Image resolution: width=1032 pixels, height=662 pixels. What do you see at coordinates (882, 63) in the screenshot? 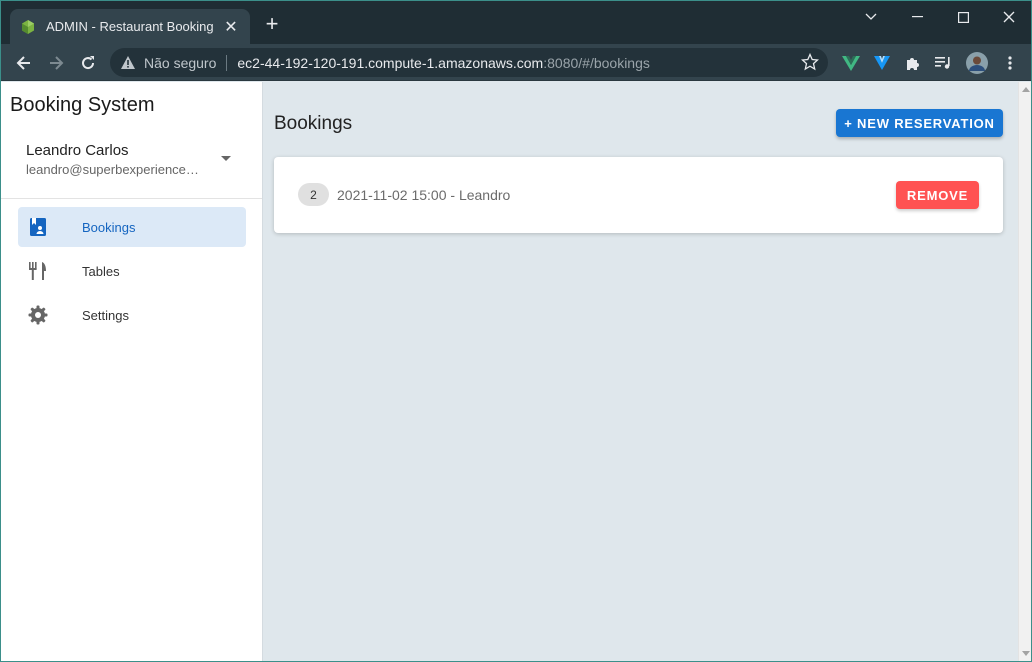
I see `vuetify-icon` at bounding box center [882, 63].